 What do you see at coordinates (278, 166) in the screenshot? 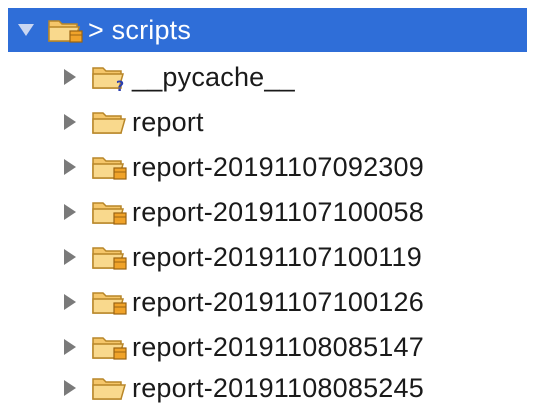
I see `tree-row-label: report-20191107092309` at bounding box center [278, 166].